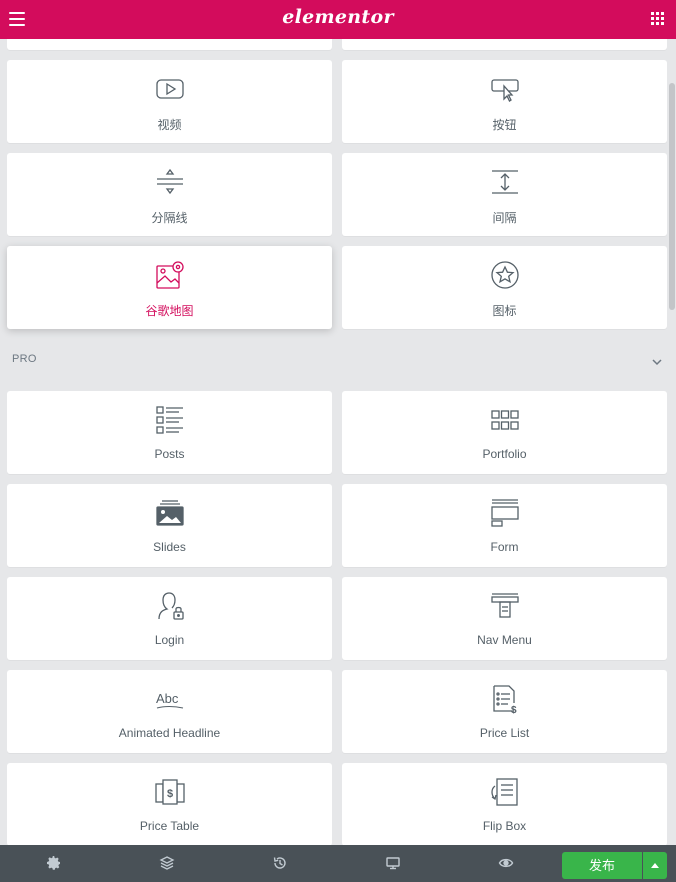 This screenshot has width=676, height=882. Describe the element at coordinates (505, 606) in the screenshot. I see `nav-menu-icon` at that location.